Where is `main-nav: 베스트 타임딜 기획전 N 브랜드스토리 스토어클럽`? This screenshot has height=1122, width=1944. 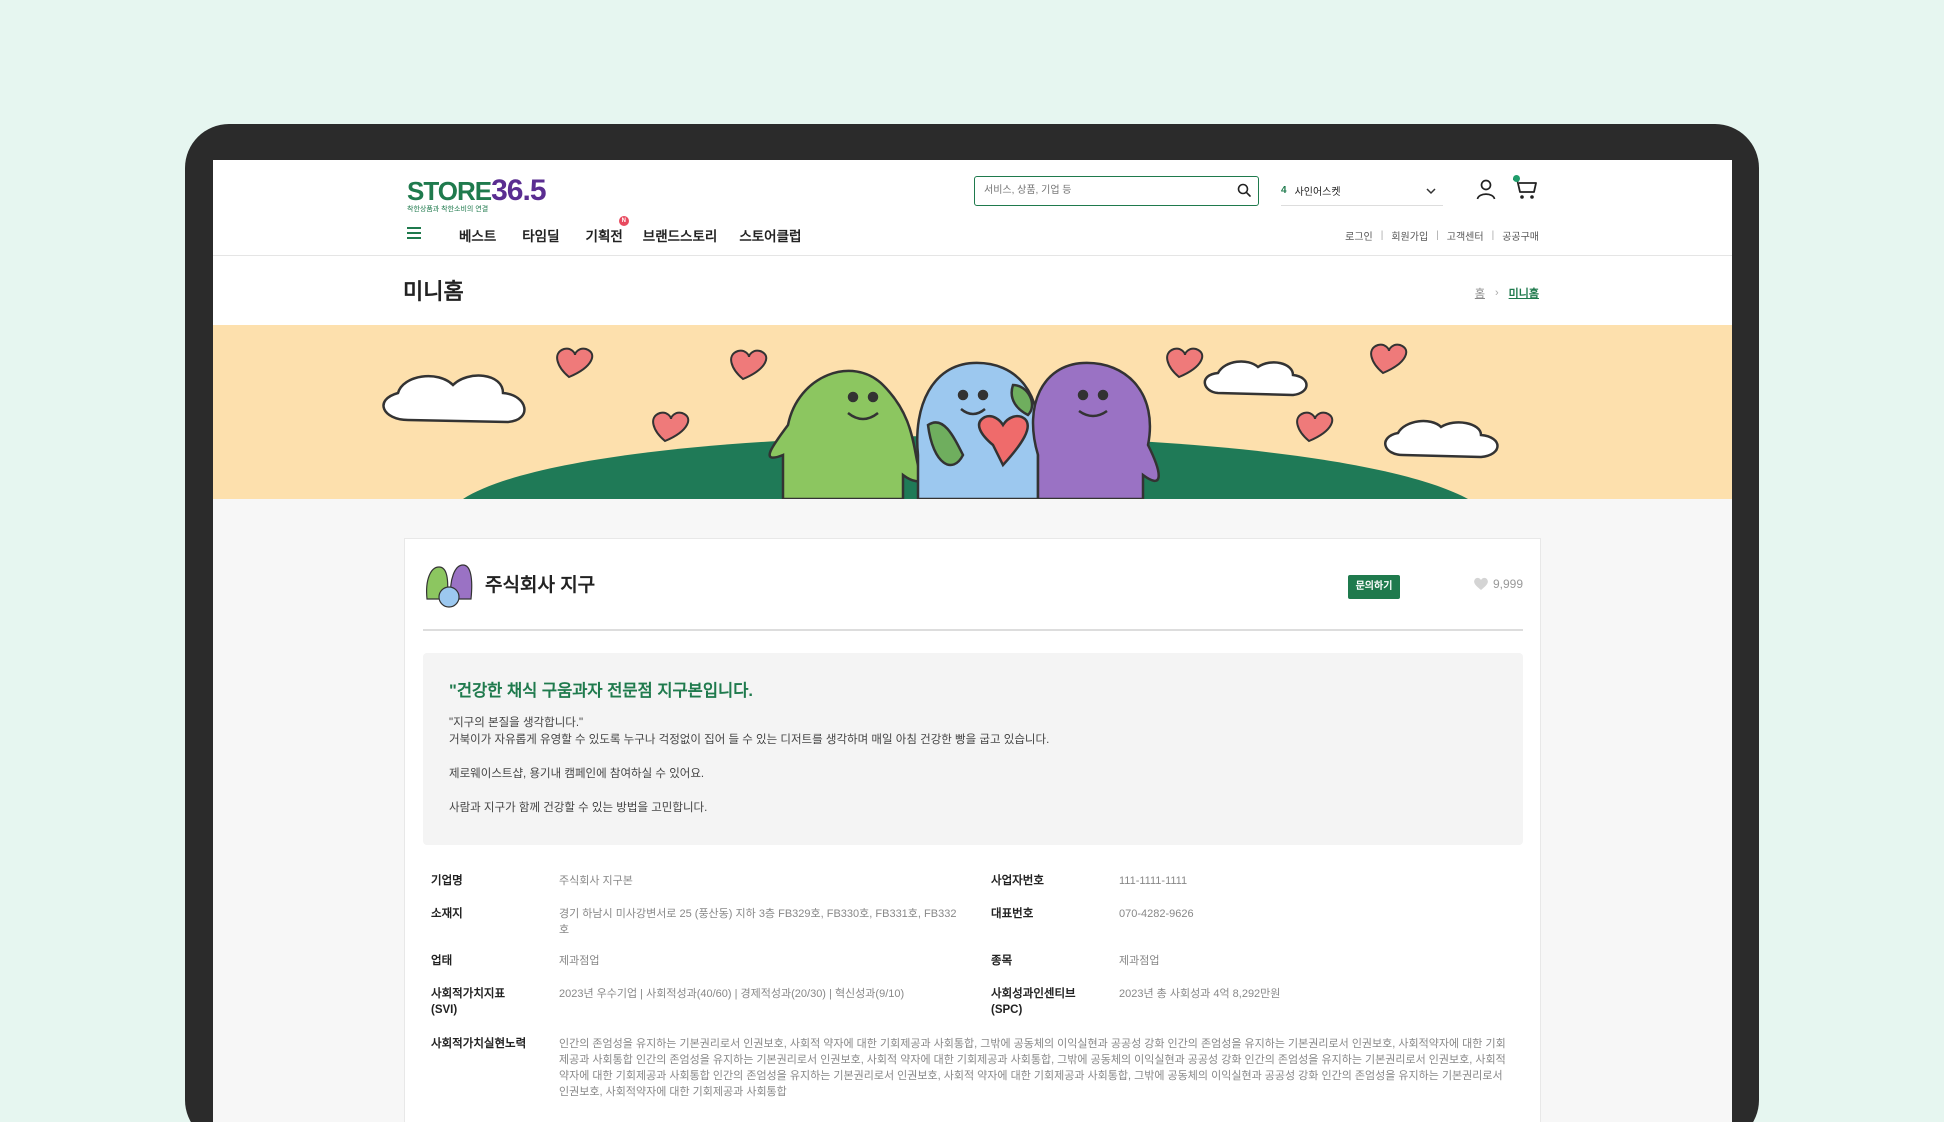 main-nav: 베스트 타임딜 기획전 N 브랜드스토리 스토어클럽 is located at coordinates (643, 230).